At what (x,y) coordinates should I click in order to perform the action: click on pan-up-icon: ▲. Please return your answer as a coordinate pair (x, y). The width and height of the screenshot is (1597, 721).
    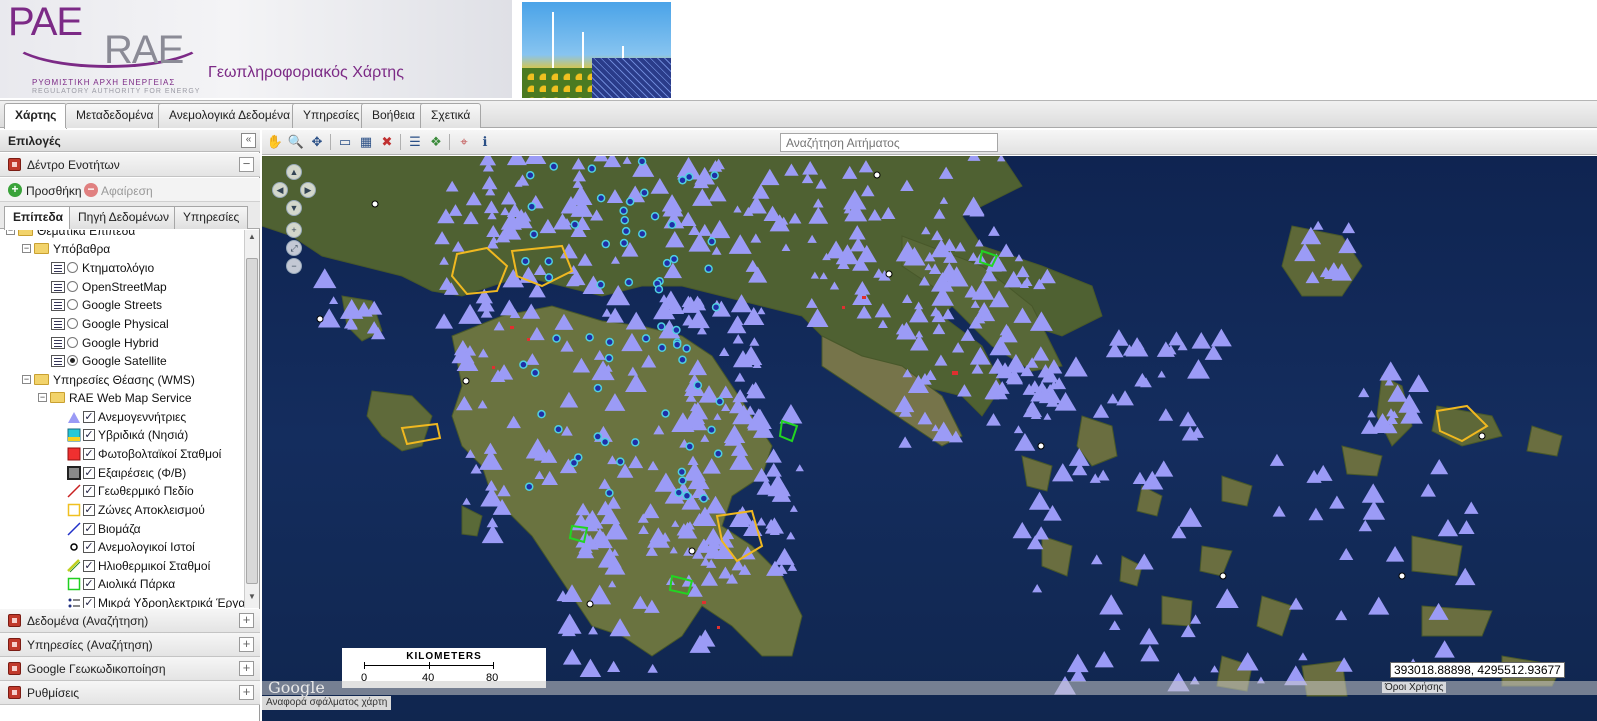
    Looking at the image, I should click on (294, 172).